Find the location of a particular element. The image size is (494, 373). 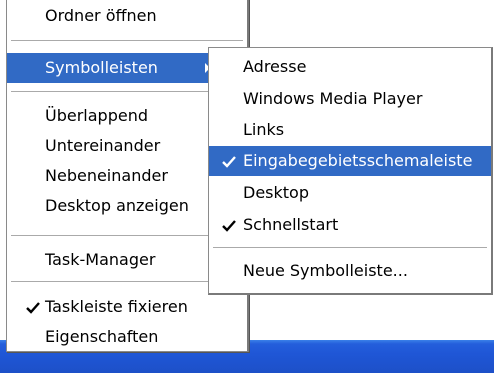

submenu-item-address: Adresse is located at coordinates (350, 67).